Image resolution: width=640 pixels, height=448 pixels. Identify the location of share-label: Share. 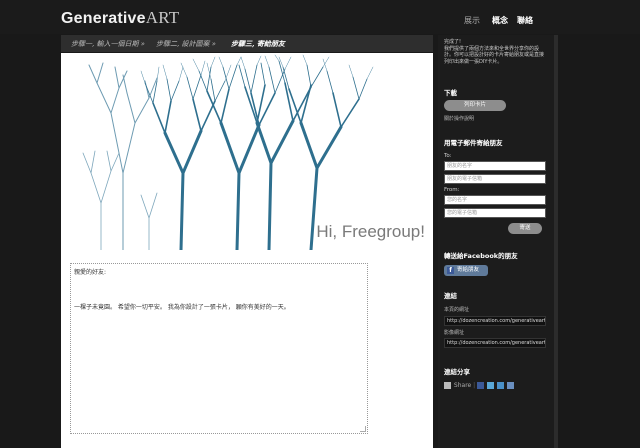
(462, 385).